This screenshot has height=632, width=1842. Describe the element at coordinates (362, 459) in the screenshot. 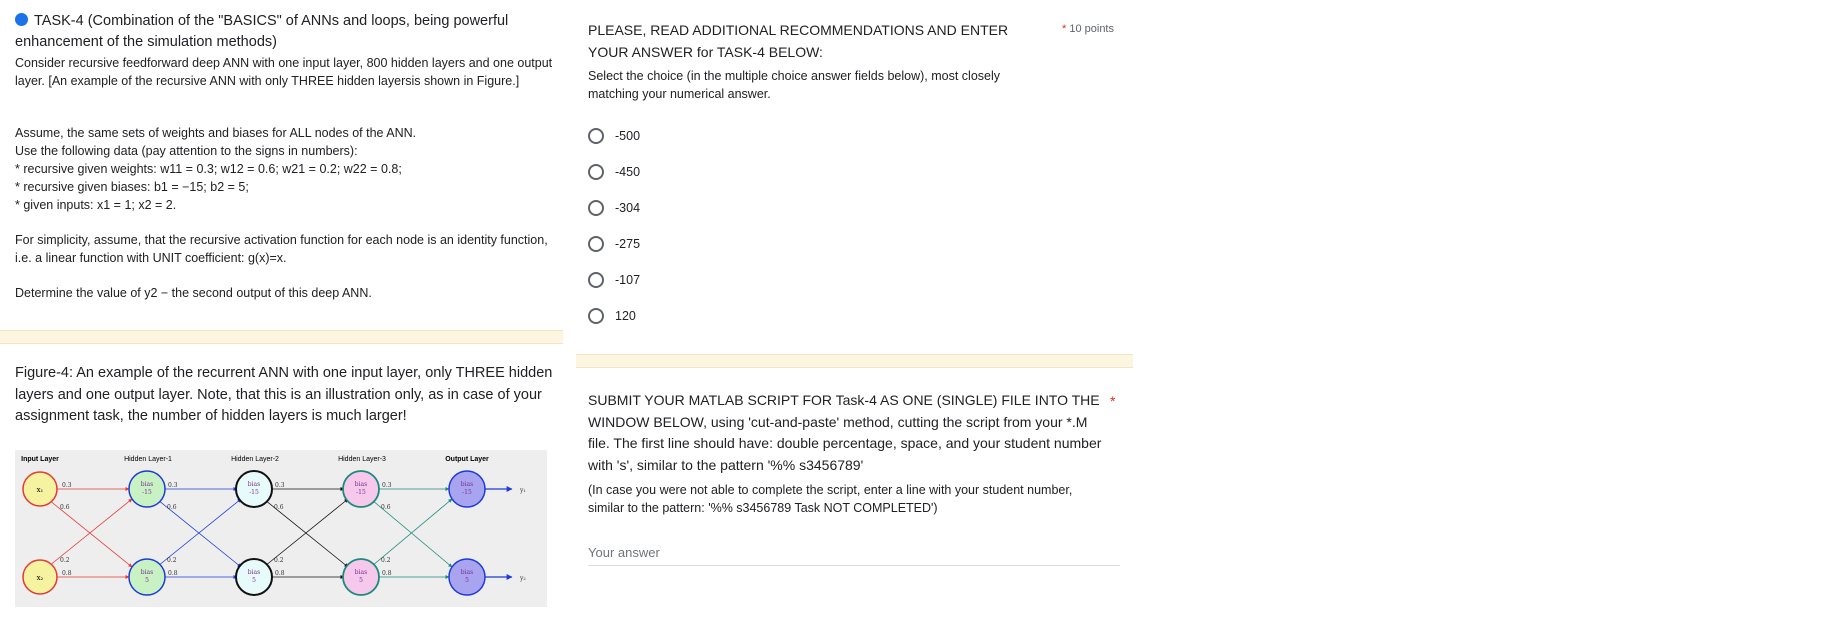

I see `layer-title-hidden-3: Hidden Layer-3` at that location.